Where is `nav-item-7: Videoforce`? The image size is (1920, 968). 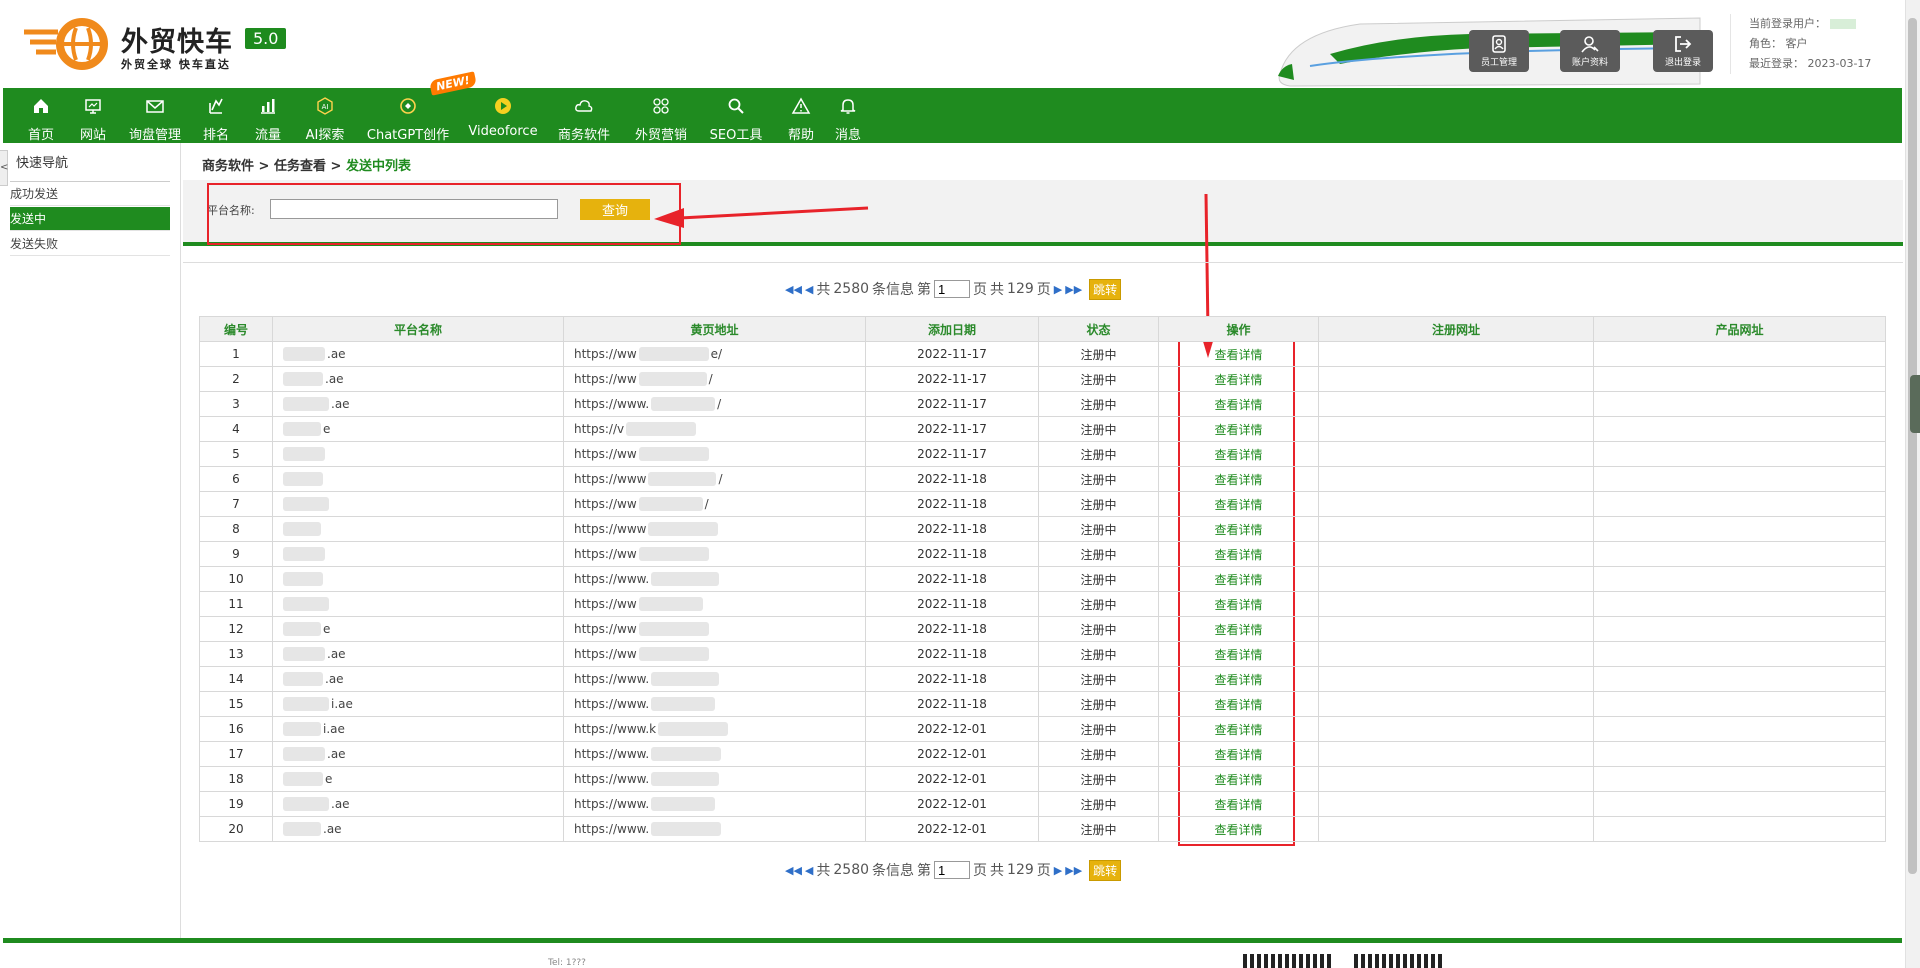
nav-item-7: Videoforce is located at coordinates (503, 115).